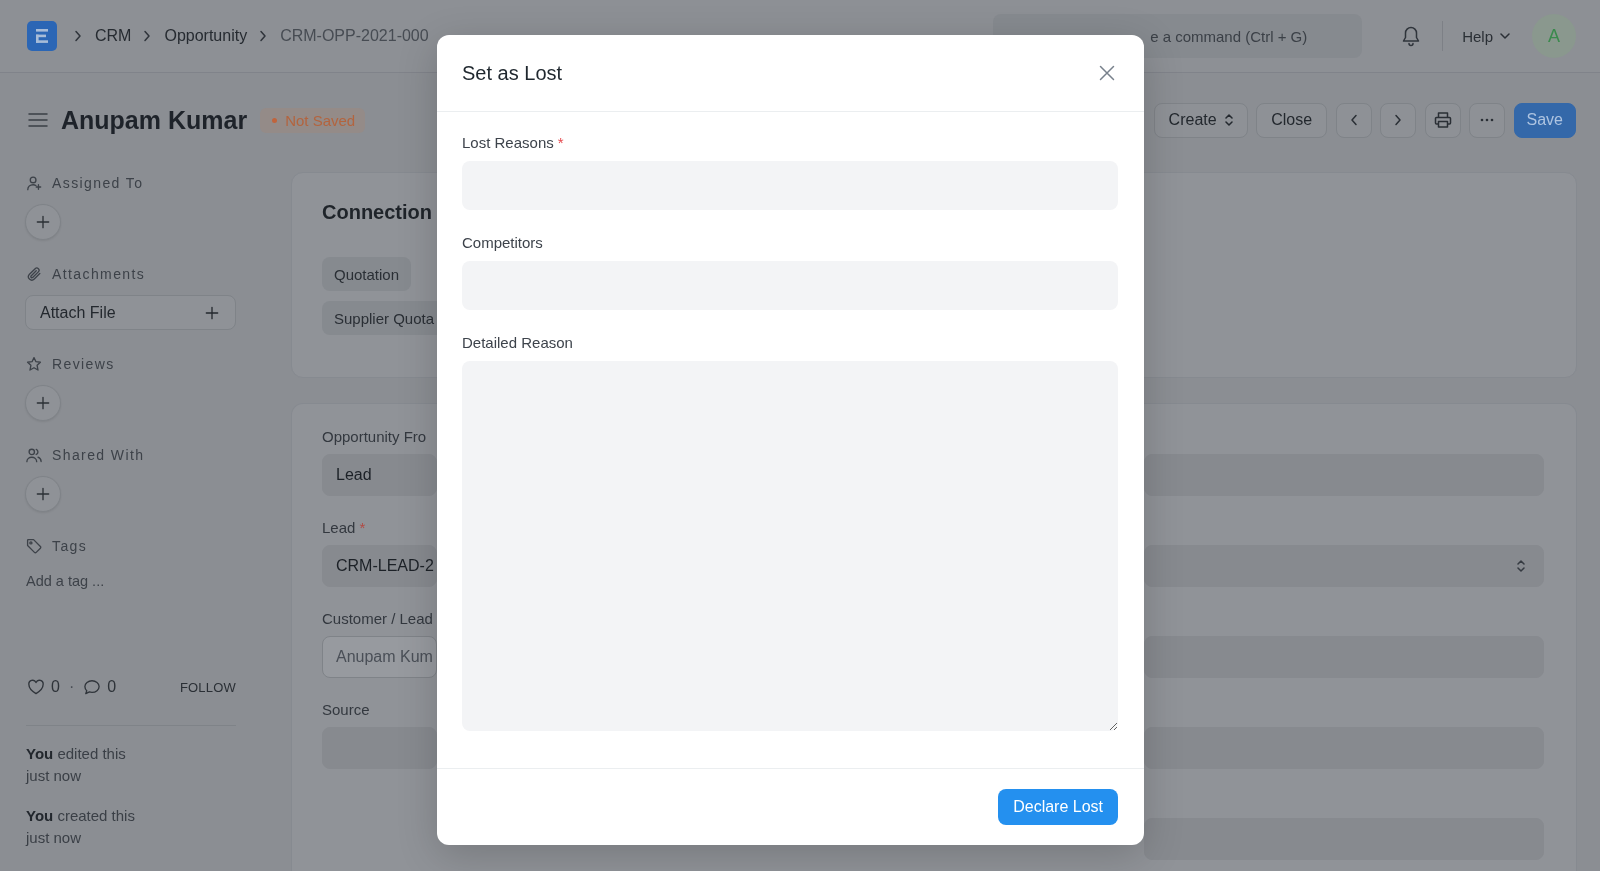  I want to click on status-dot-icon, so click(275, 120).